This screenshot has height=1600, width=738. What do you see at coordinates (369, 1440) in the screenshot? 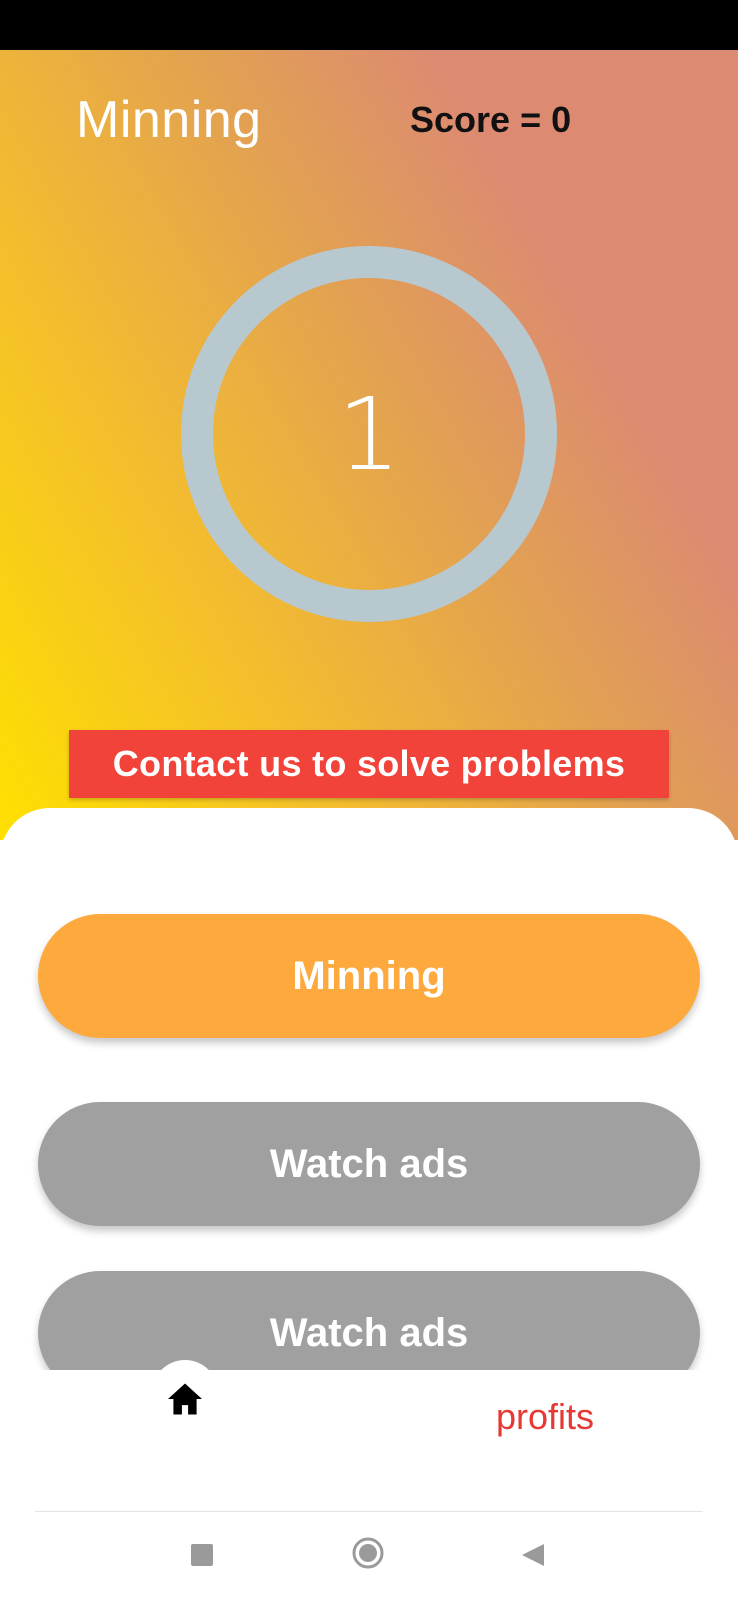
I see `bottom-navigation` at bounding box center [369, 1440].